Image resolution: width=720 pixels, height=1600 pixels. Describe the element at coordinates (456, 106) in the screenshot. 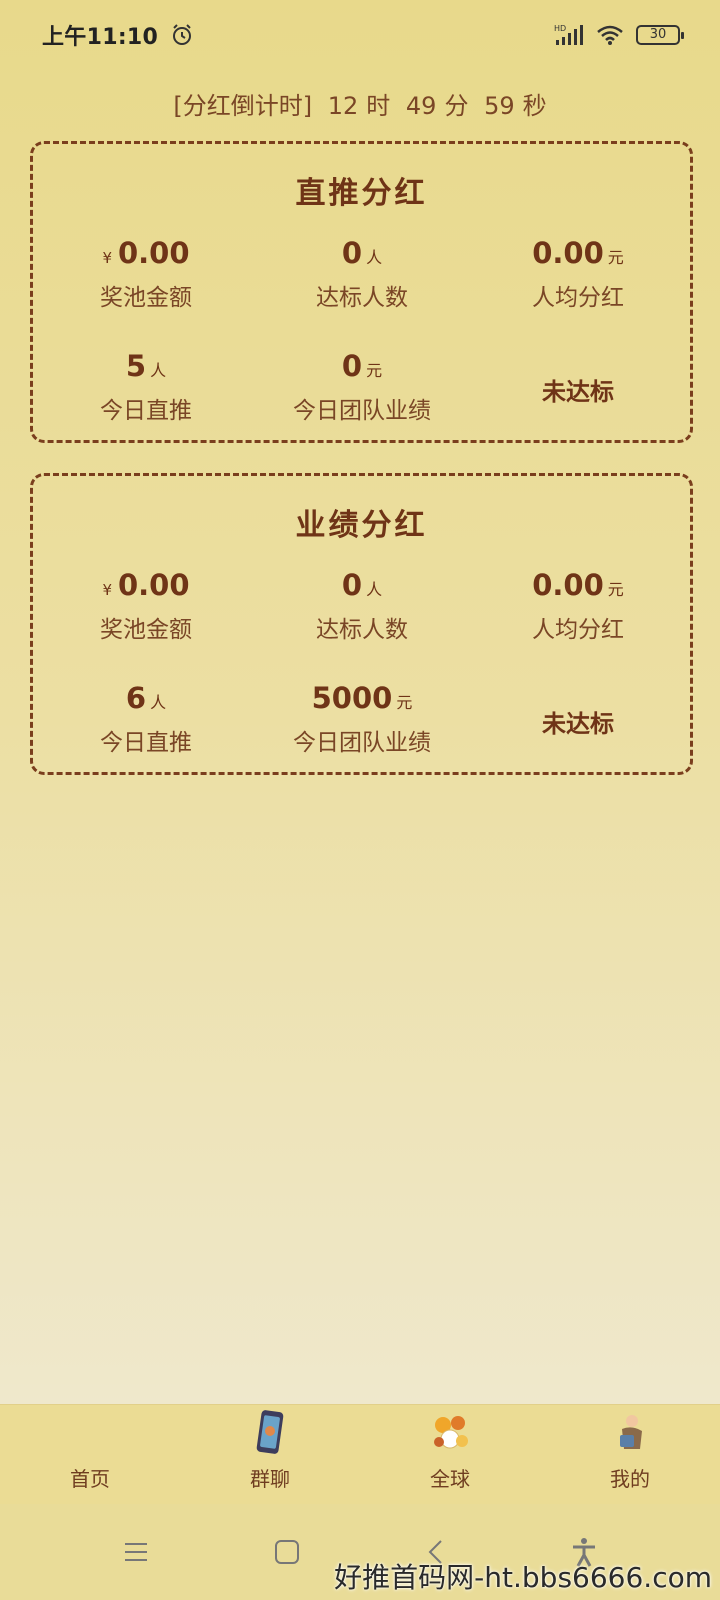

I see `countdown-minutes-unit: 分` at that location.